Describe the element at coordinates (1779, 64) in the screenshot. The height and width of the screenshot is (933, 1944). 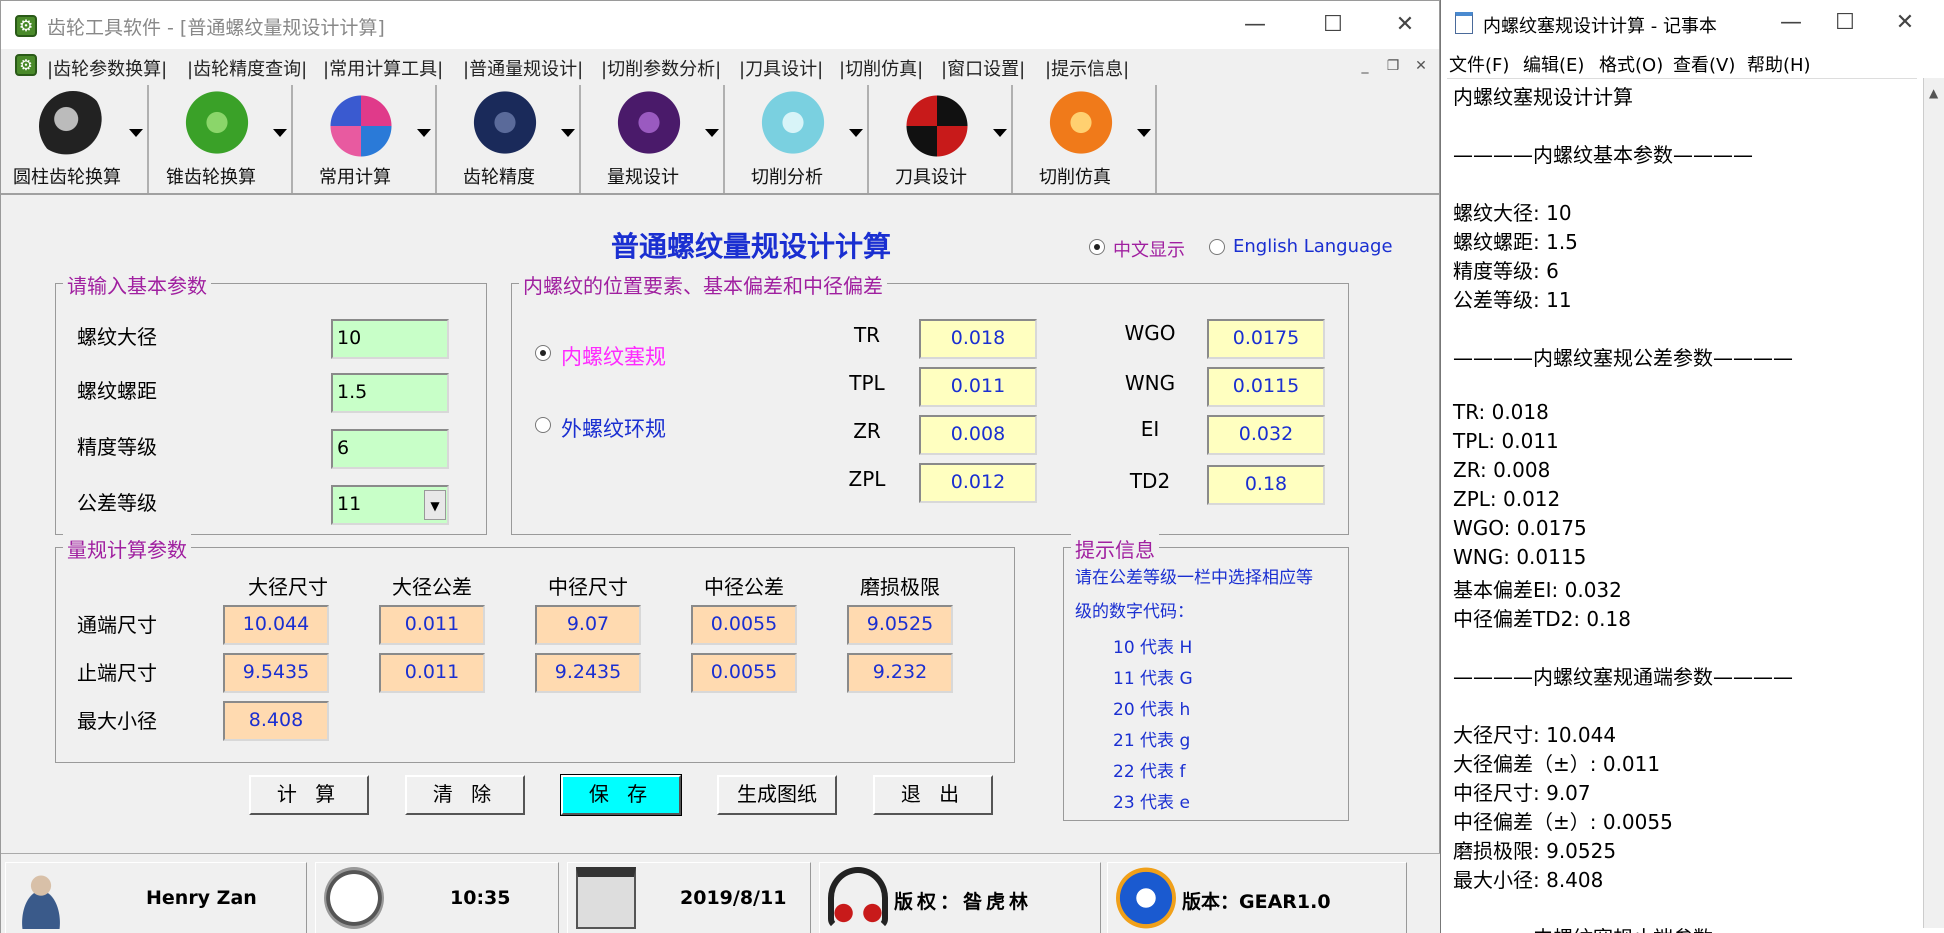
I see `notepad-menu-help: 帮助(H)` at that location.